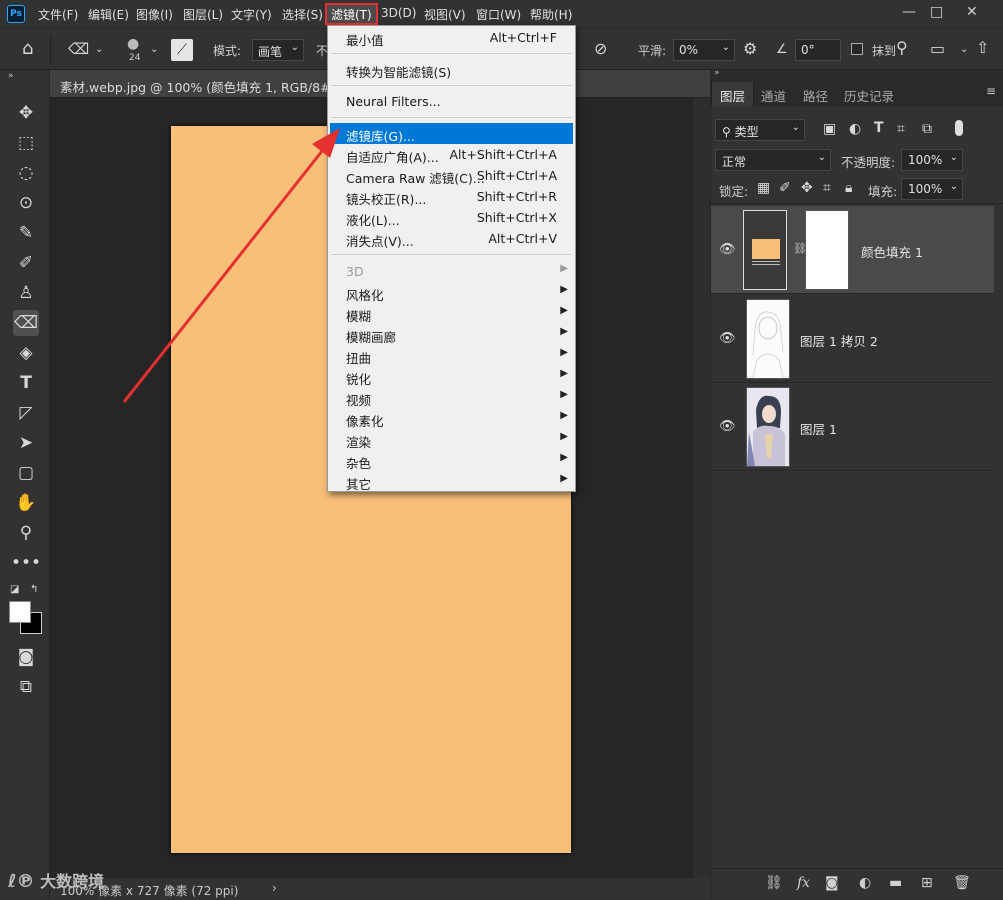  I want to click on zoom-tool-icon: ⚲, so click(26, 533).